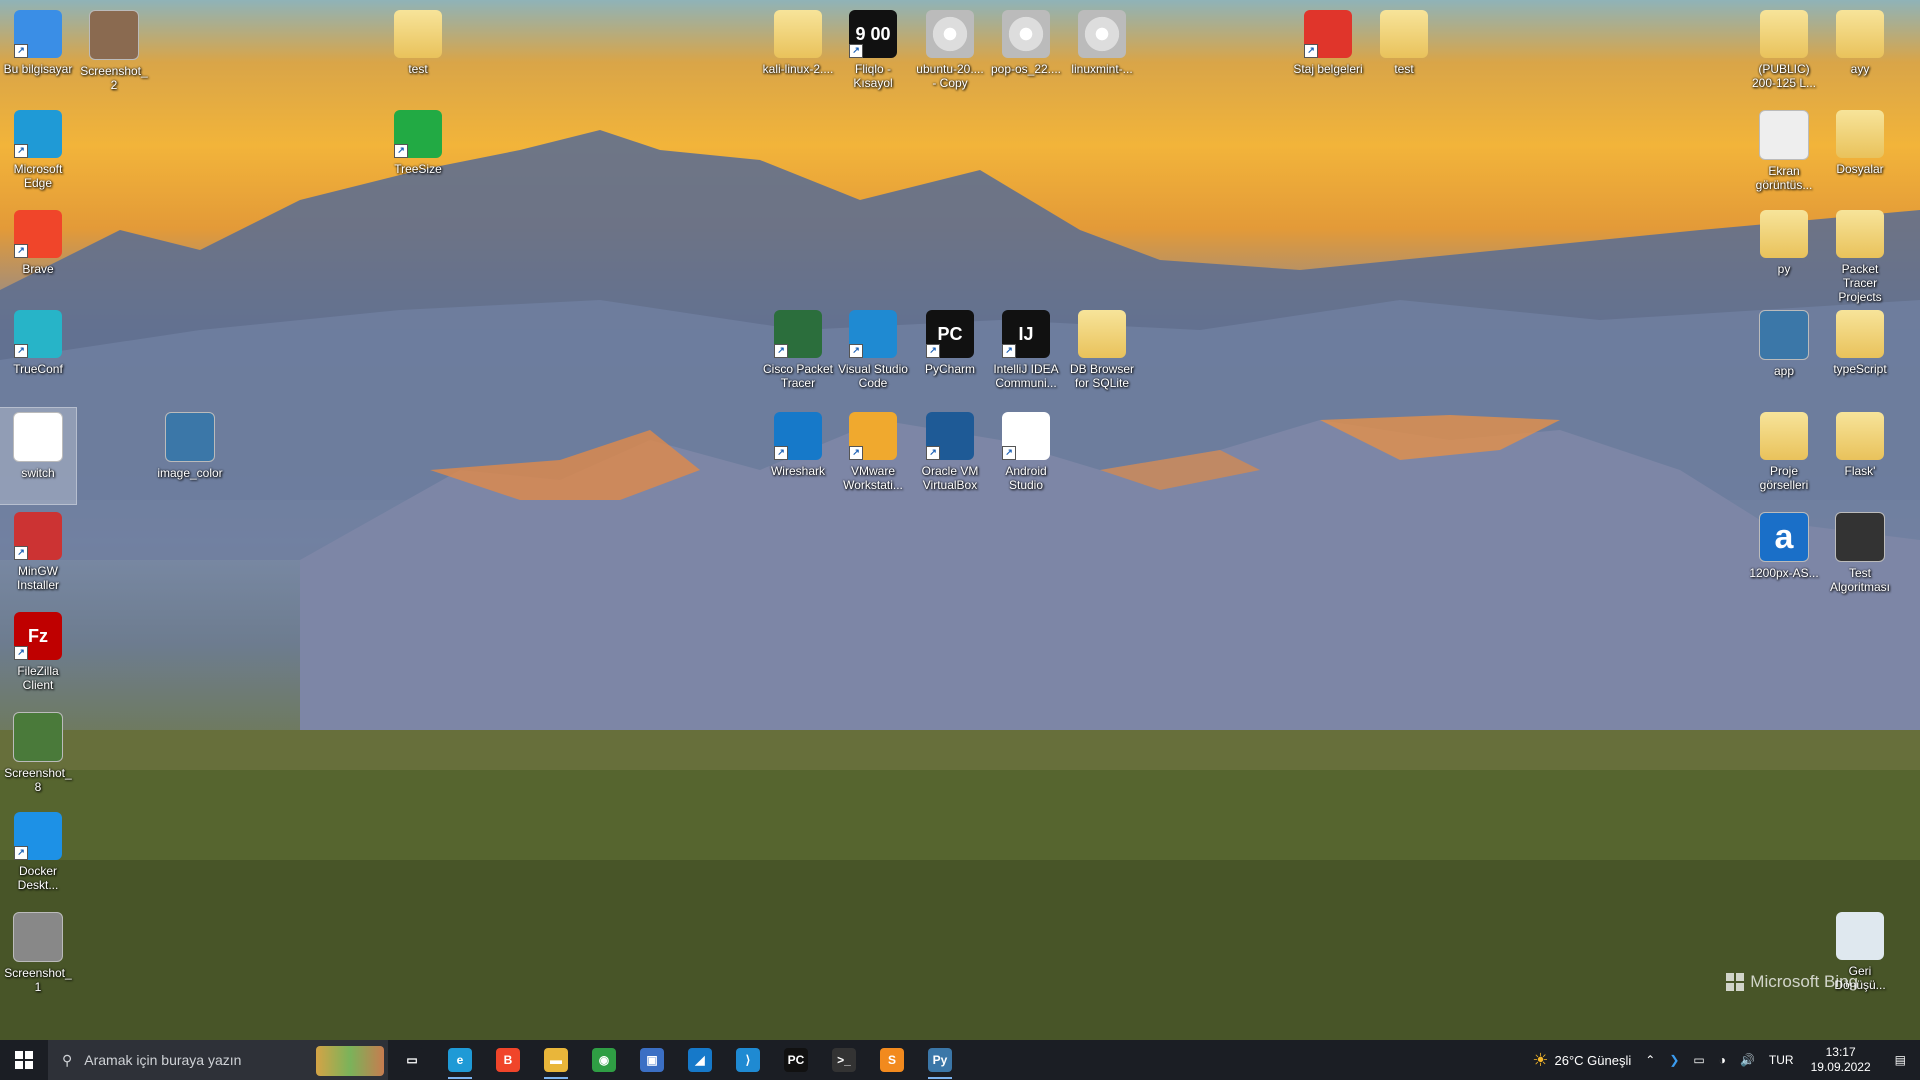 The width and height of the screenshot is (1920, 1080). I want to click on desktop-icon: Test Algoritması, so click(1860, 556).